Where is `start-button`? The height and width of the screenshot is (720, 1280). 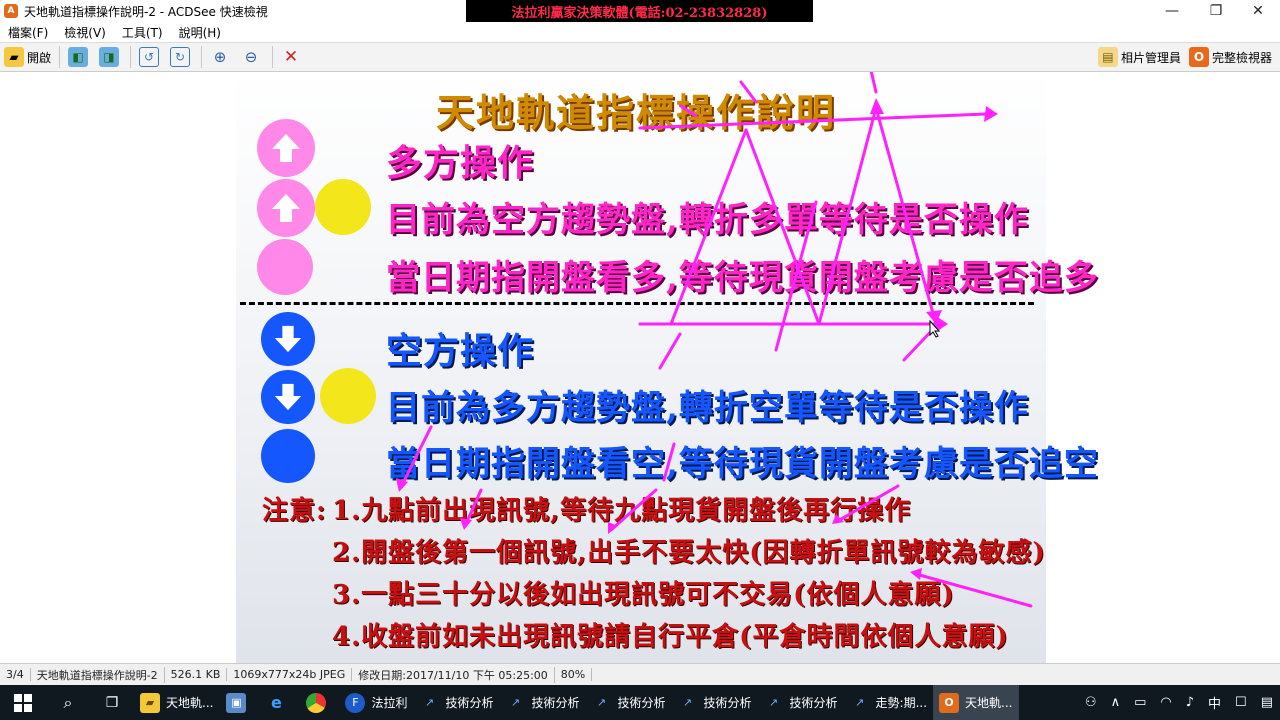
start-button is located at coordinates (23, 702).